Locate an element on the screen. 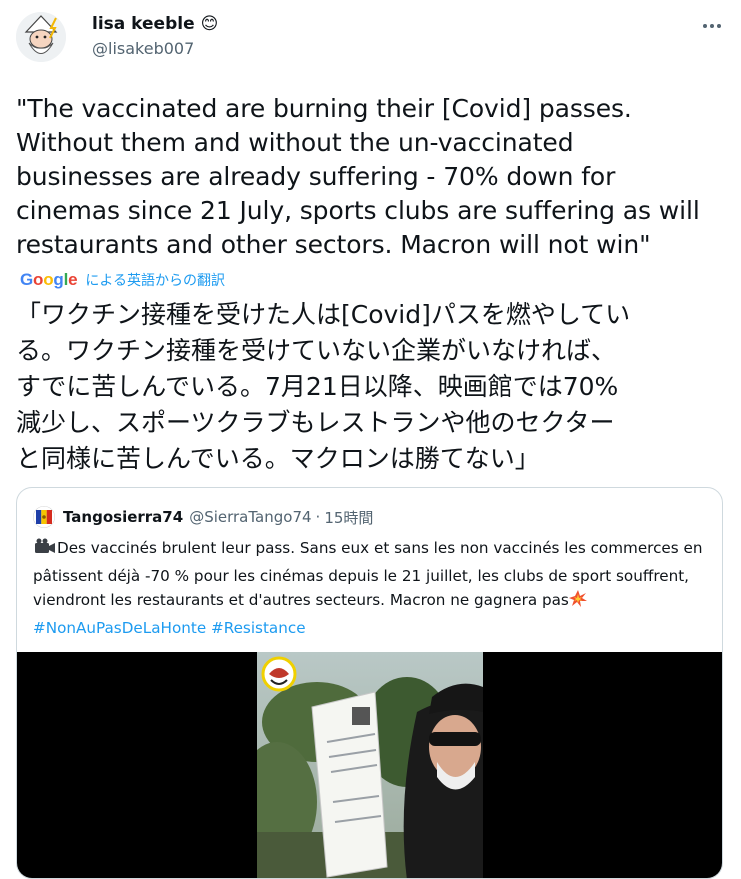 The image size is (741, 879). video-frame-image is located at coordinates (370, 765).